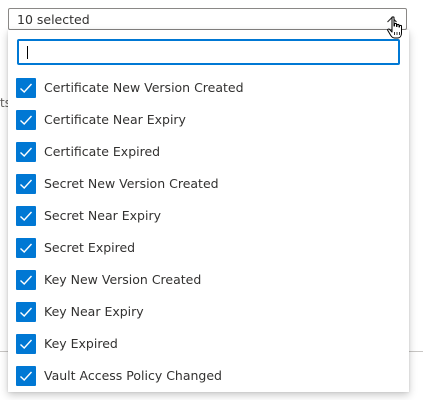 The height and width of the screenshot is (400, 423). I want to click on option-label: Secret Expired, so click(90, 247).